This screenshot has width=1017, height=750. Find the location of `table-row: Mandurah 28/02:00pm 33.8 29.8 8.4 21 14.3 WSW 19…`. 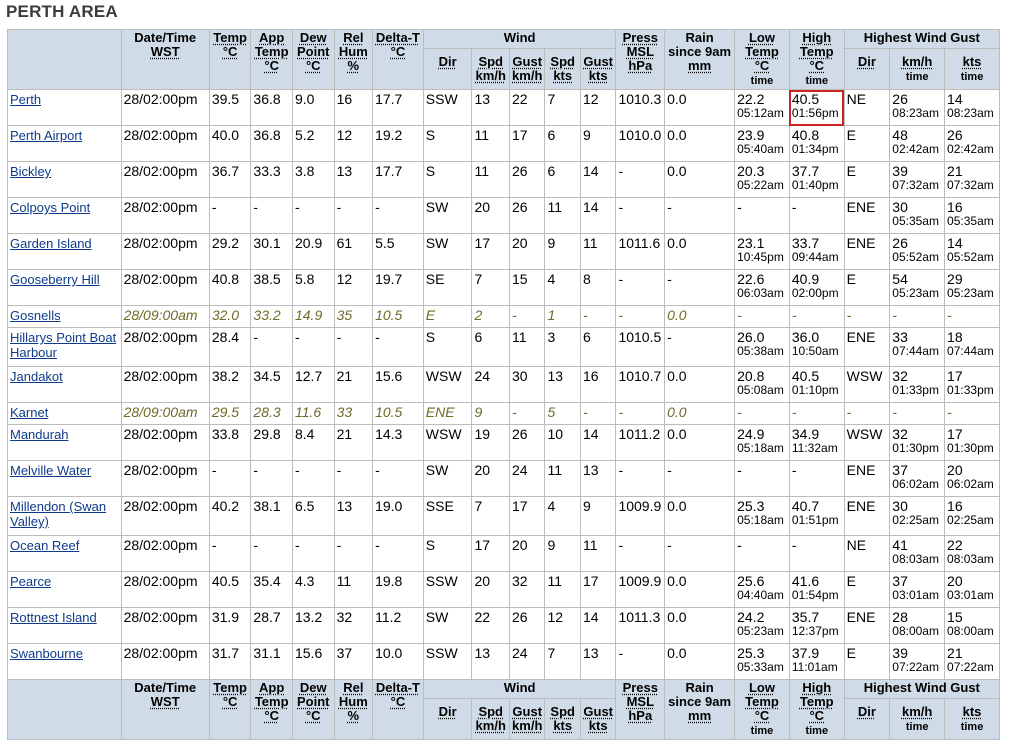

table-row: Mandurah 28/02:00pm 33.8 29.8 8.4 21 14.3 WSW 19… is located at coordinates (503, 442).